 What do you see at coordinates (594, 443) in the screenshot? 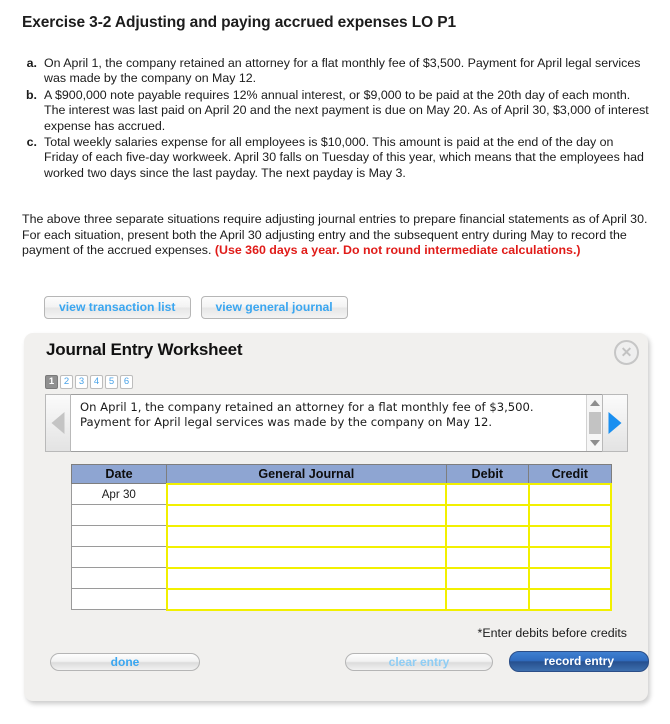
I see `scroll-down-icon` at bounding box center [594, 443].